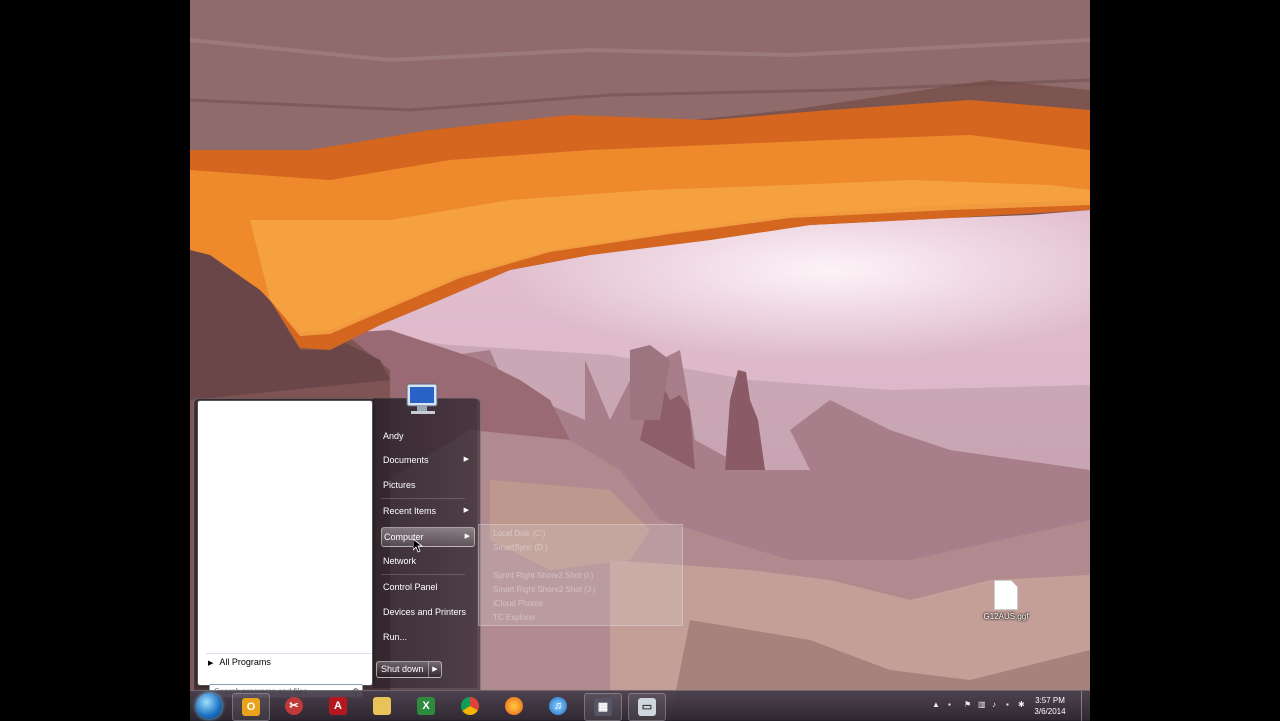 The height and width of the screenshot is (721, 1280). Describe the element at coordinates (427, 511) in the screenshot. I see `start-item-recent-items: Recent Items ▶` at that location.